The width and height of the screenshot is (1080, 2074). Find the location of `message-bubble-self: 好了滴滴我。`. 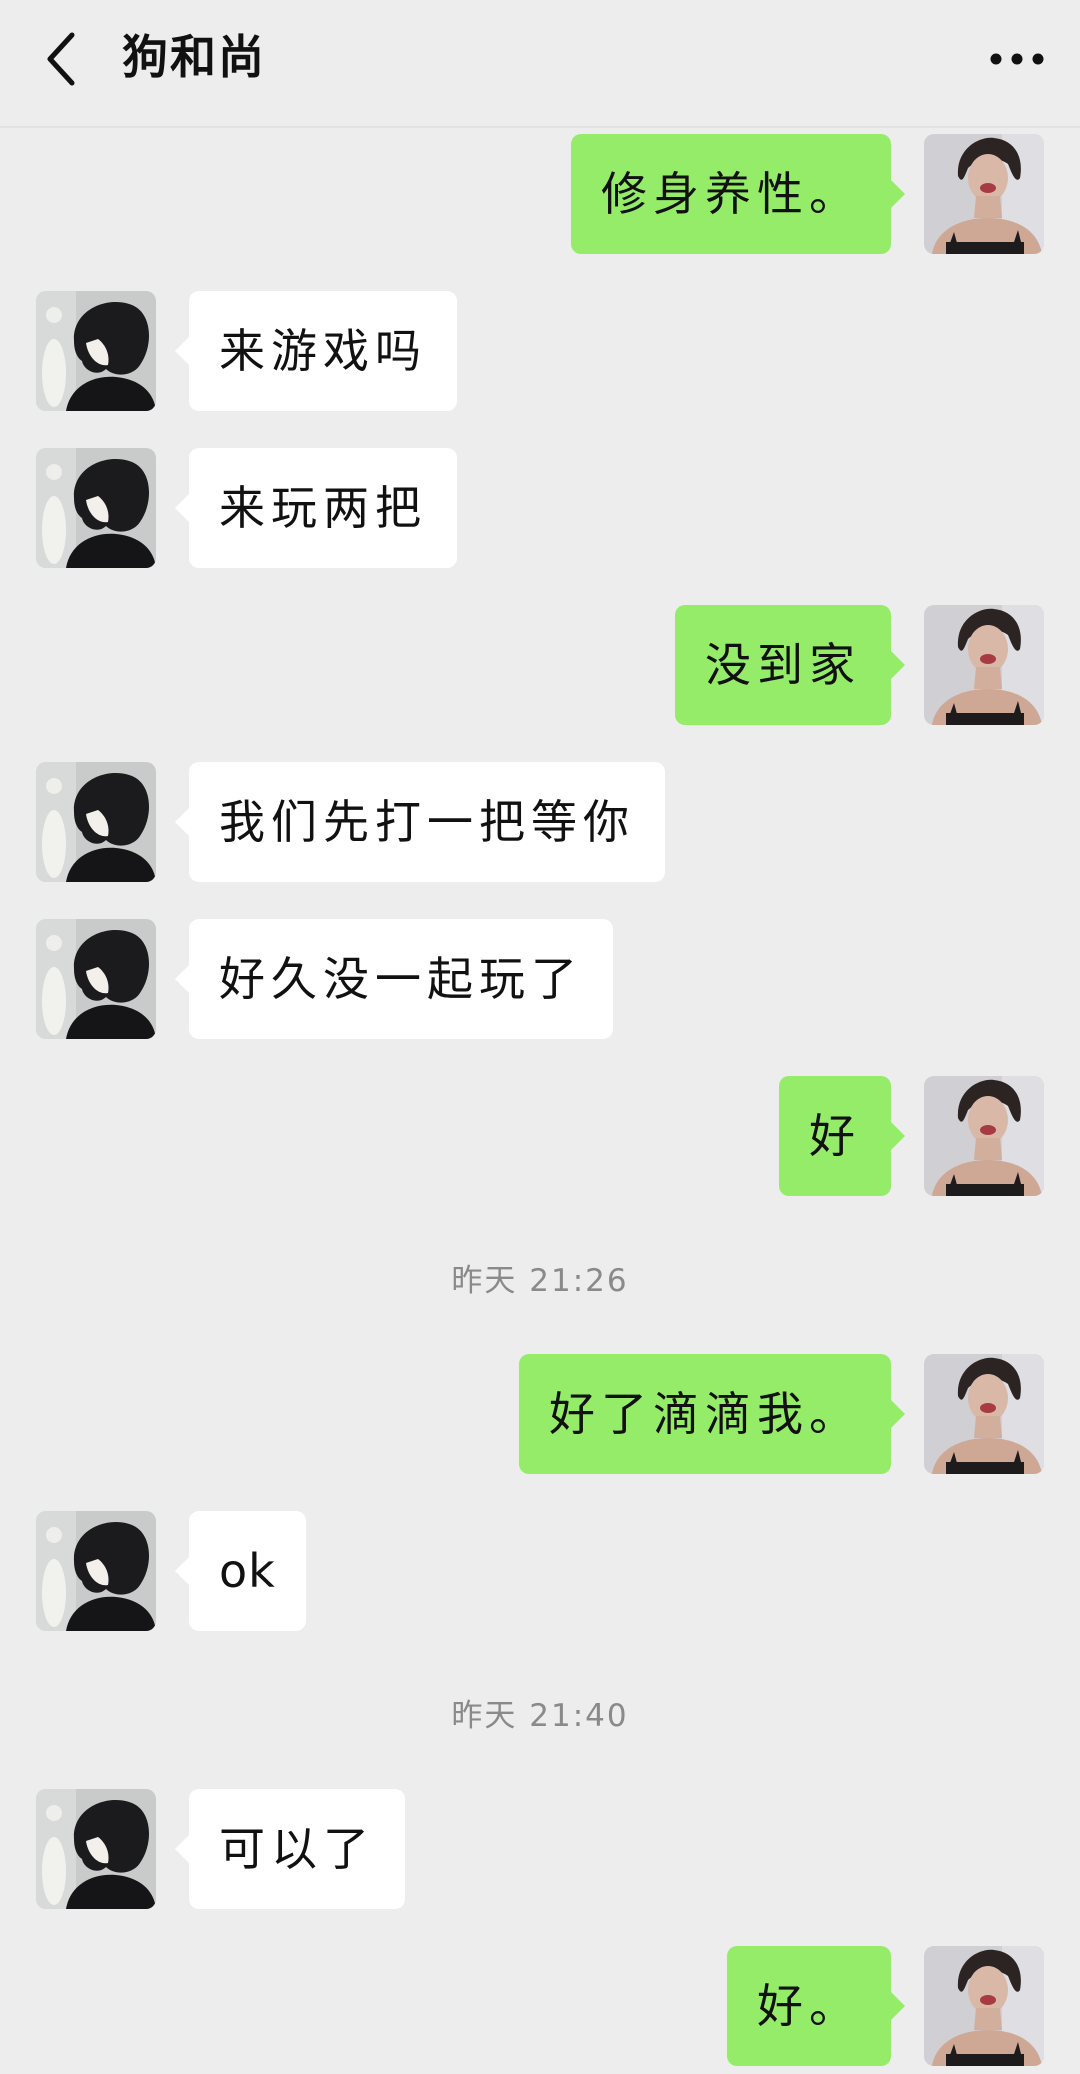

message-bubble-self: 好了滴滴我。 is located at coordinates (712, 1414).